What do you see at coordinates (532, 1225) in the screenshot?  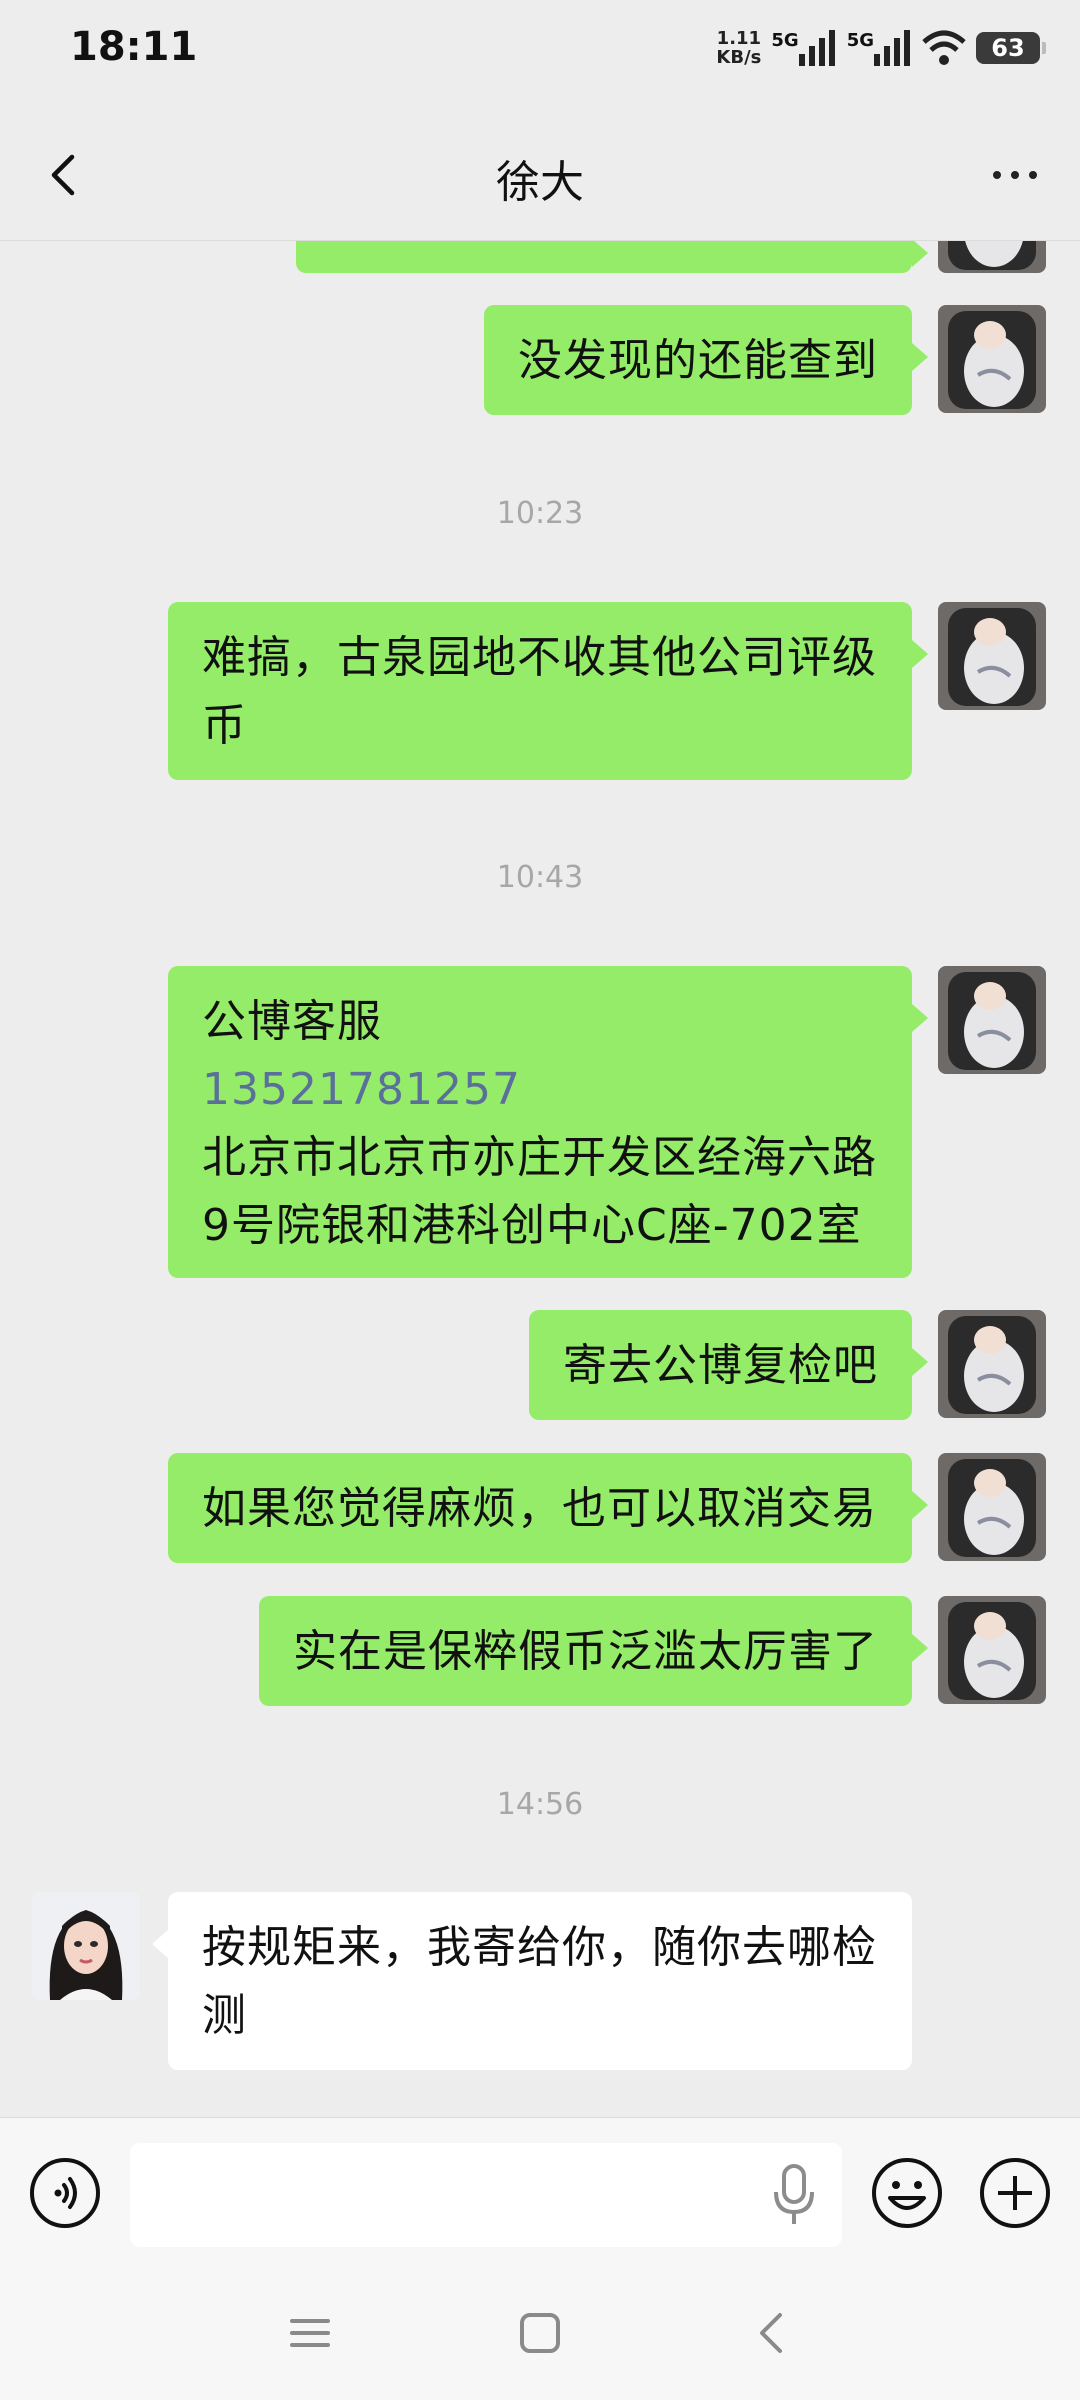 I see `message-text-line: 9号院银和港科创中心C座-702室` at bounding box center [532, 1225].